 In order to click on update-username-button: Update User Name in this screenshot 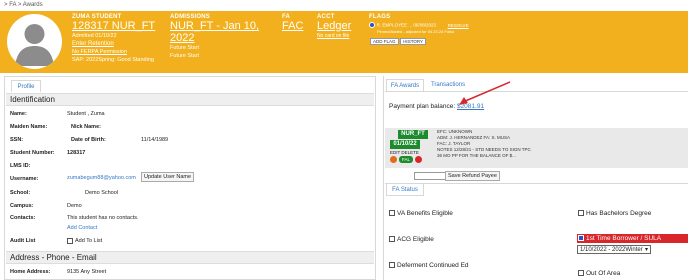, I will do `click(168, 177)`.